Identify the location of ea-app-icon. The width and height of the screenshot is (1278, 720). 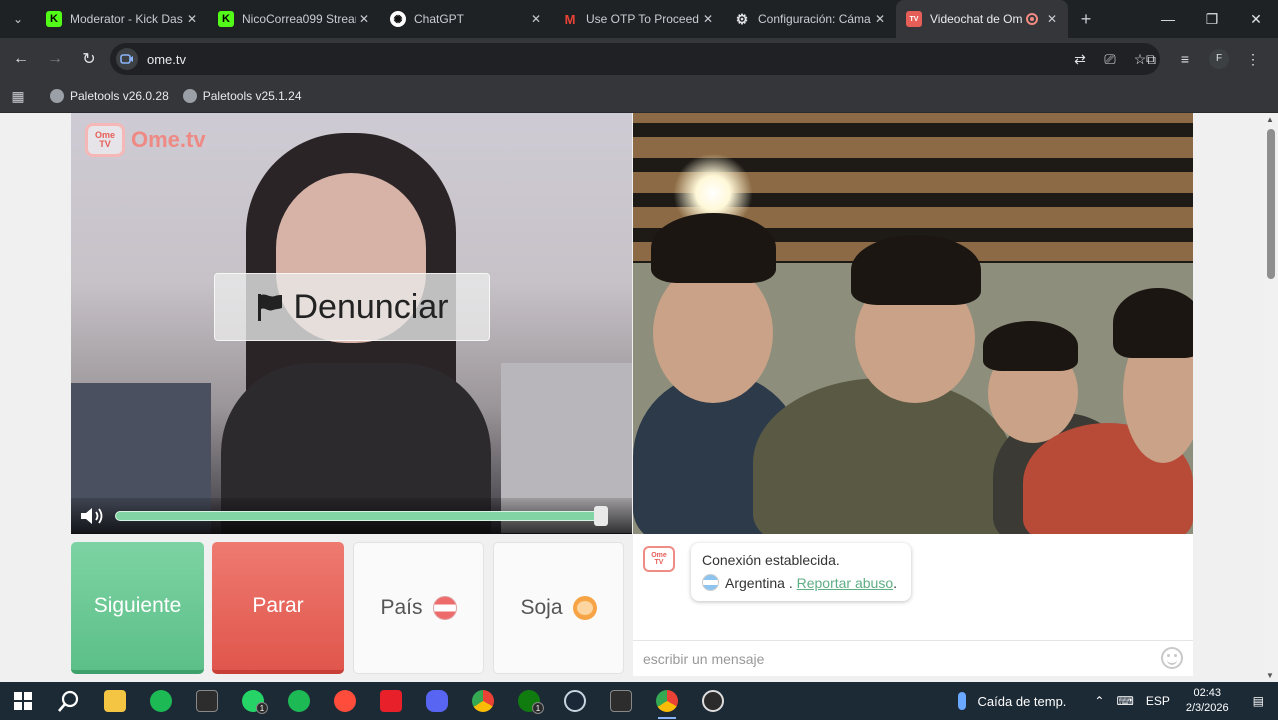
(345, 701).